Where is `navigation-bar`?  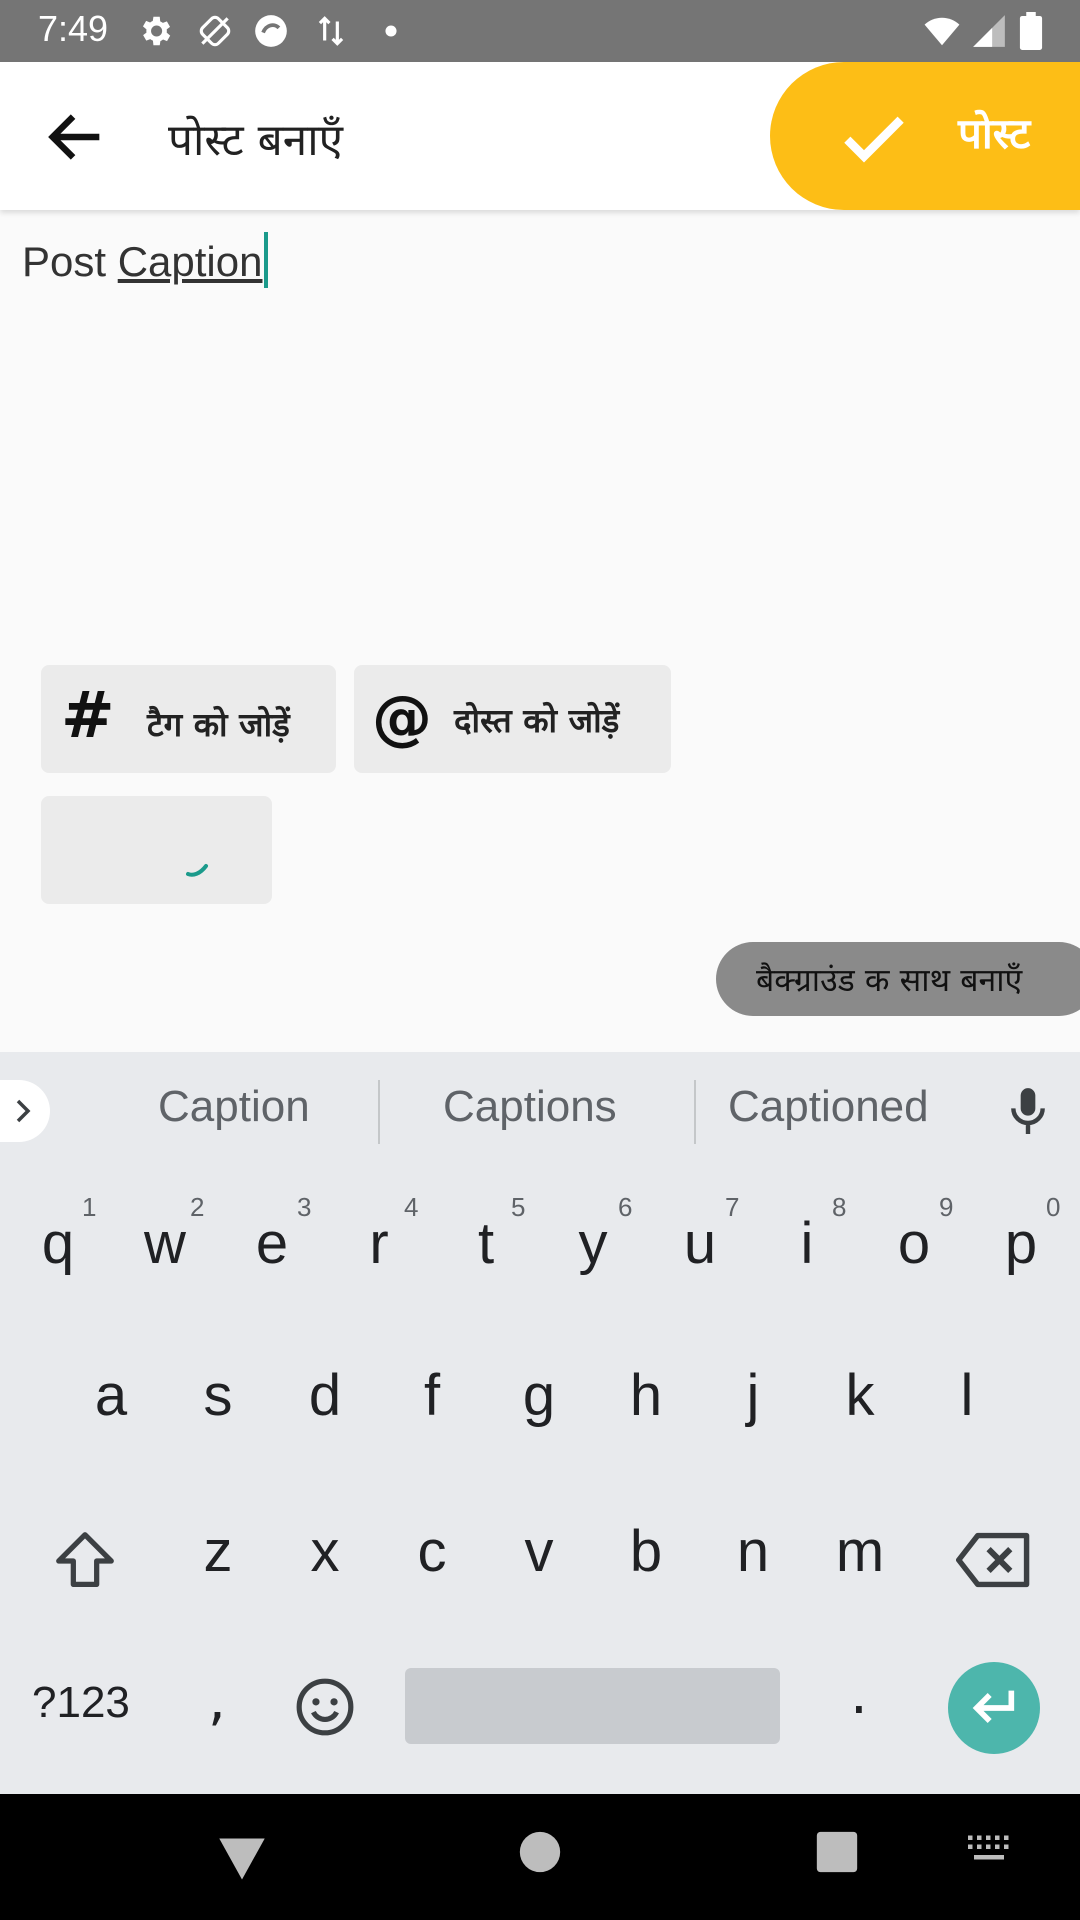
navigation-bar is located at coordinates (540, 1857).